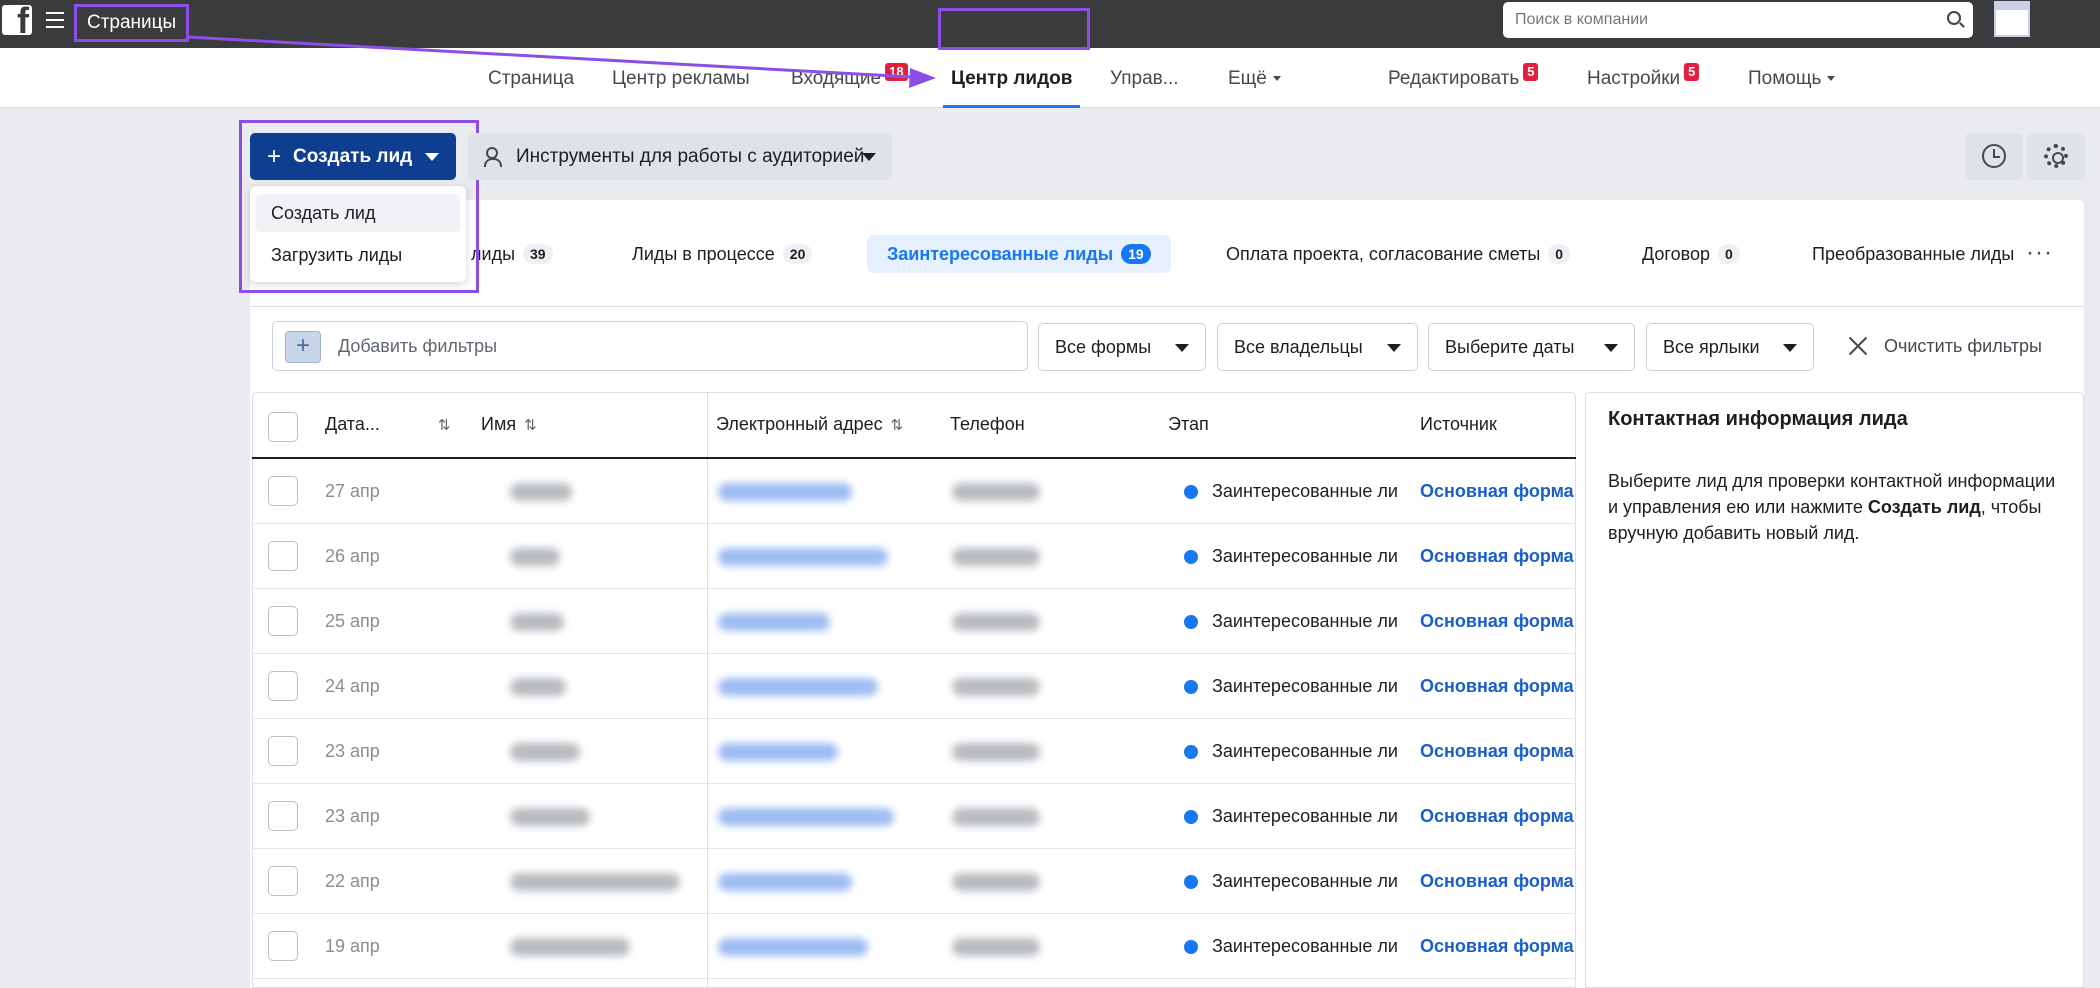 Image resolution: width=2100 pixels, height=988 pixels. I want to click on company-search-input: Поиск в компании, so click(1738, 20).